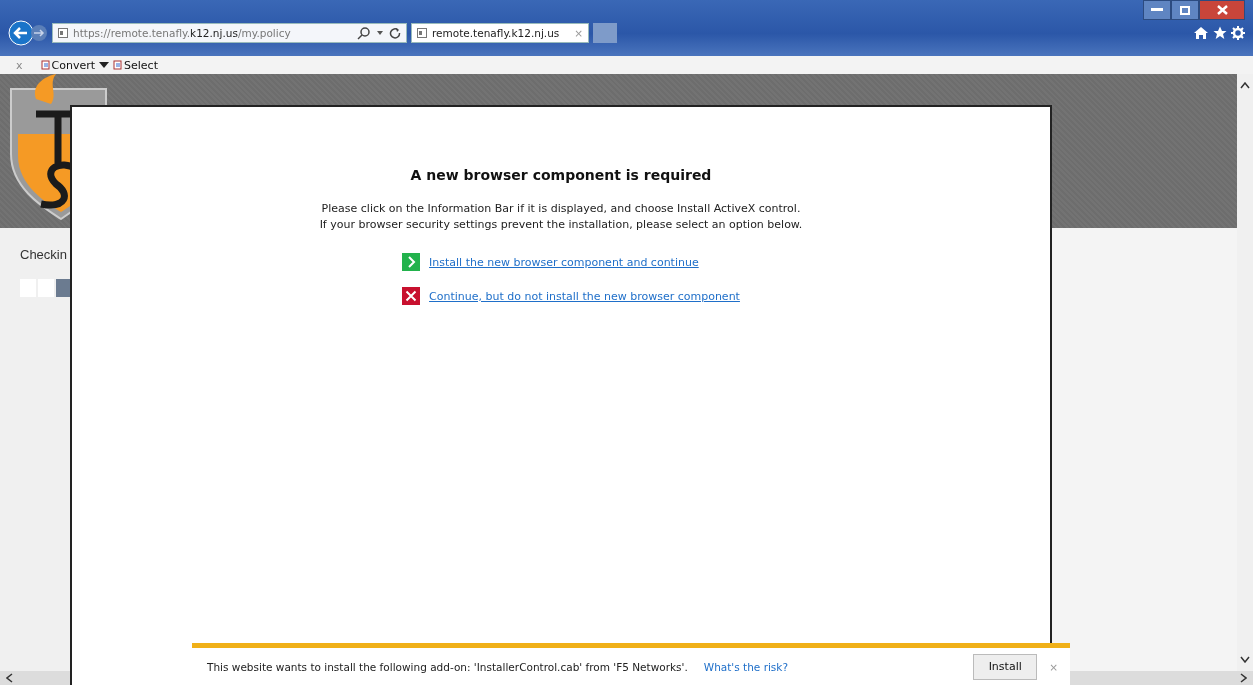 The width and height of the screenshot is (1253, 685). Describe the element at coordinates (229, 33) in the screenshot. I see `address-field: https://remote.tenafly.k12.nj.us/my.policy` at that location.